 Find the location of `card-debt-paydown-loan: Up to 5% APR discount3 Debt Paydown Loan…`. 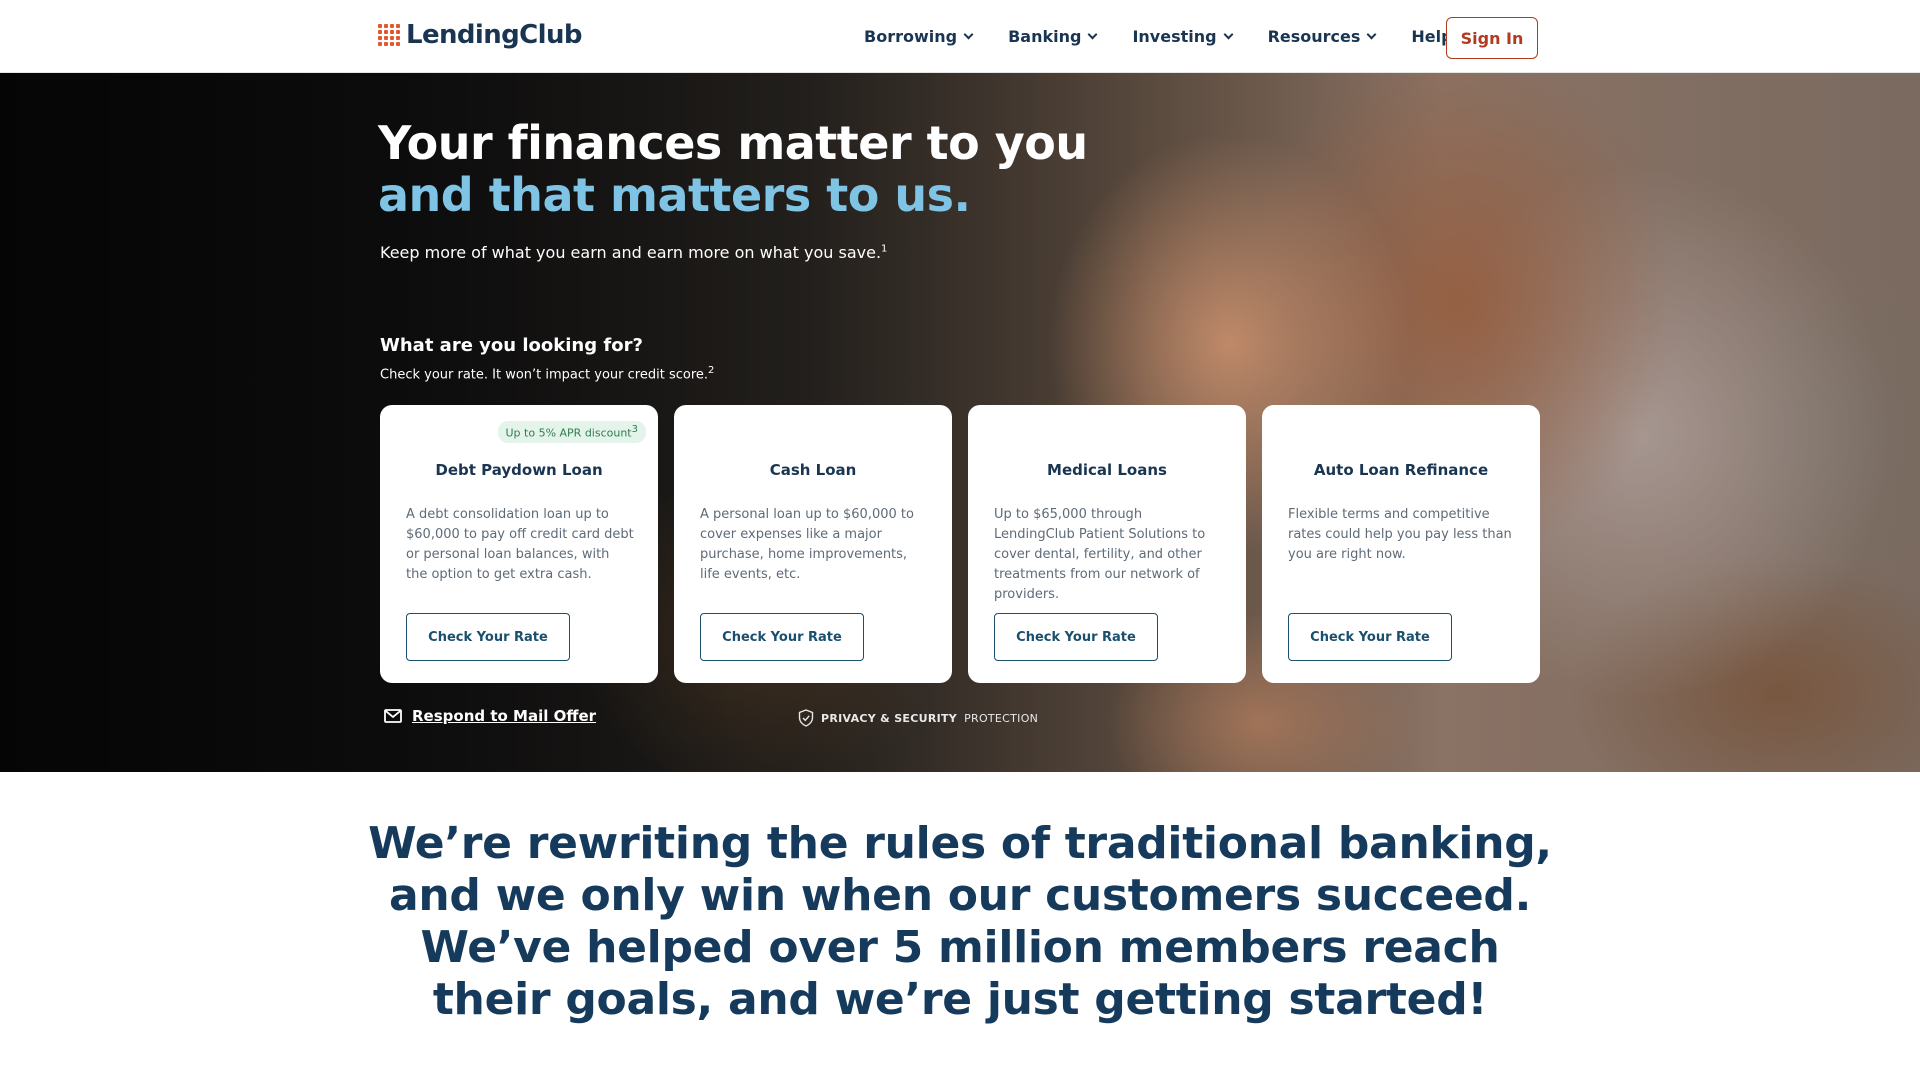

card-debt-paydown-loan: Up to 5% APR discount3 Debt Paydown Loan… is located at coordinates (519, 544).